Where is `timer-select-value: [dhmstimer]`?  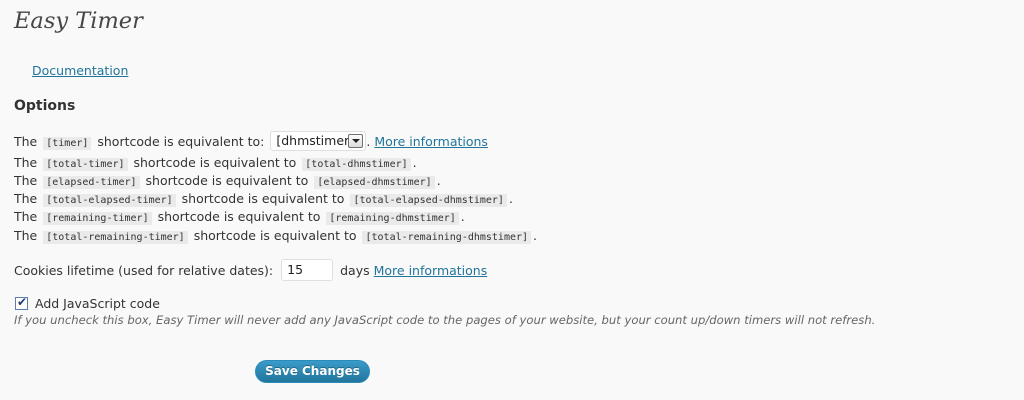 timer-select-value: [dhmstimer] is located at coordinates (315, 140).